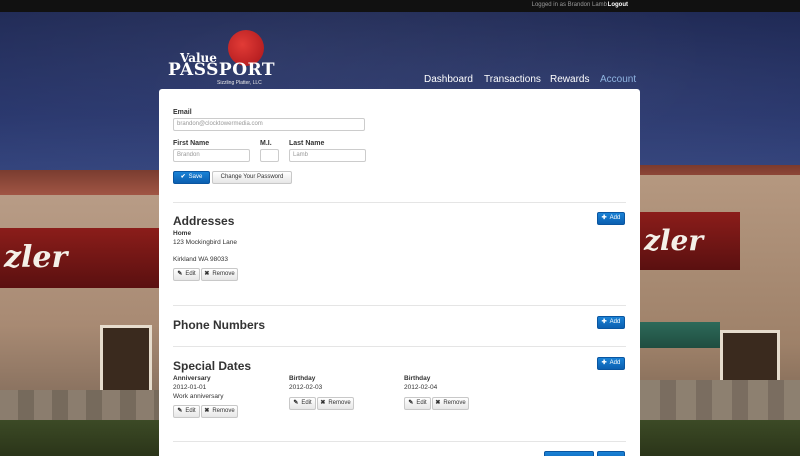 The height and width of the screenshot is (456, 800). I want to click on add-address-label: Add, so click(615, 218).